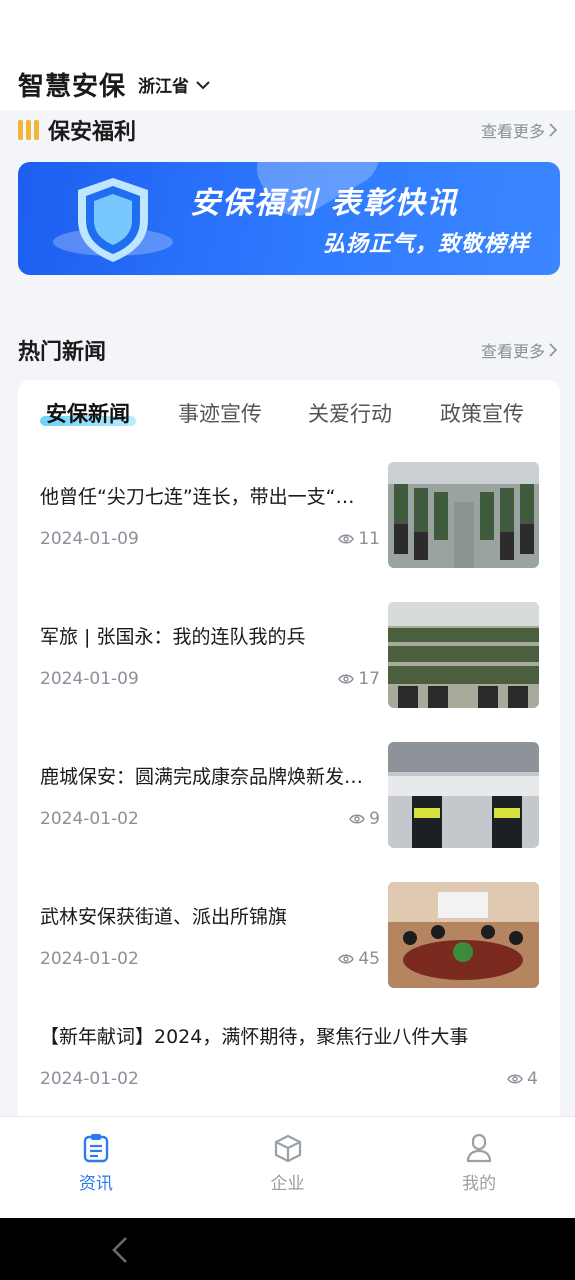  I want to click on back-icon, so click(120, 1250).